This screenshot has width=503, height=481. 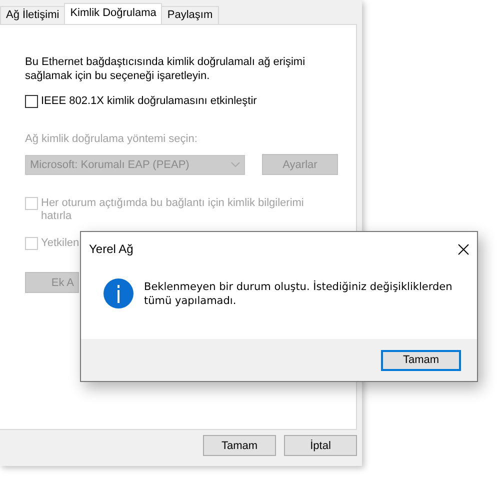 What do you see at coordinates (111, 249) in the screenshot?
I see `dialog-title: Yerel Ağ` at bounding box center [111, 249].